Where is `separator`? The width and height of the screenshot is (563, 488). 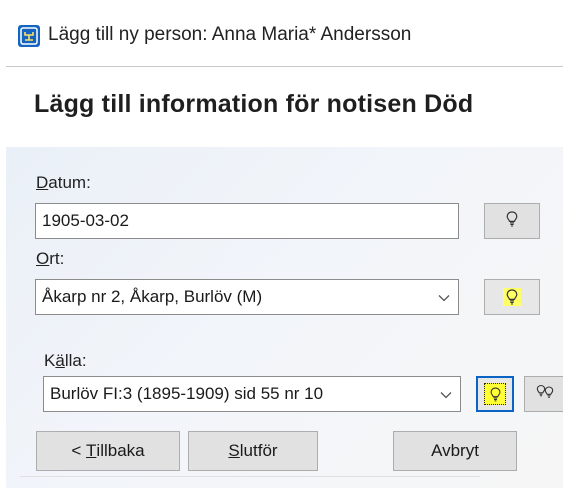 separator is located at coordinates (250, 476).